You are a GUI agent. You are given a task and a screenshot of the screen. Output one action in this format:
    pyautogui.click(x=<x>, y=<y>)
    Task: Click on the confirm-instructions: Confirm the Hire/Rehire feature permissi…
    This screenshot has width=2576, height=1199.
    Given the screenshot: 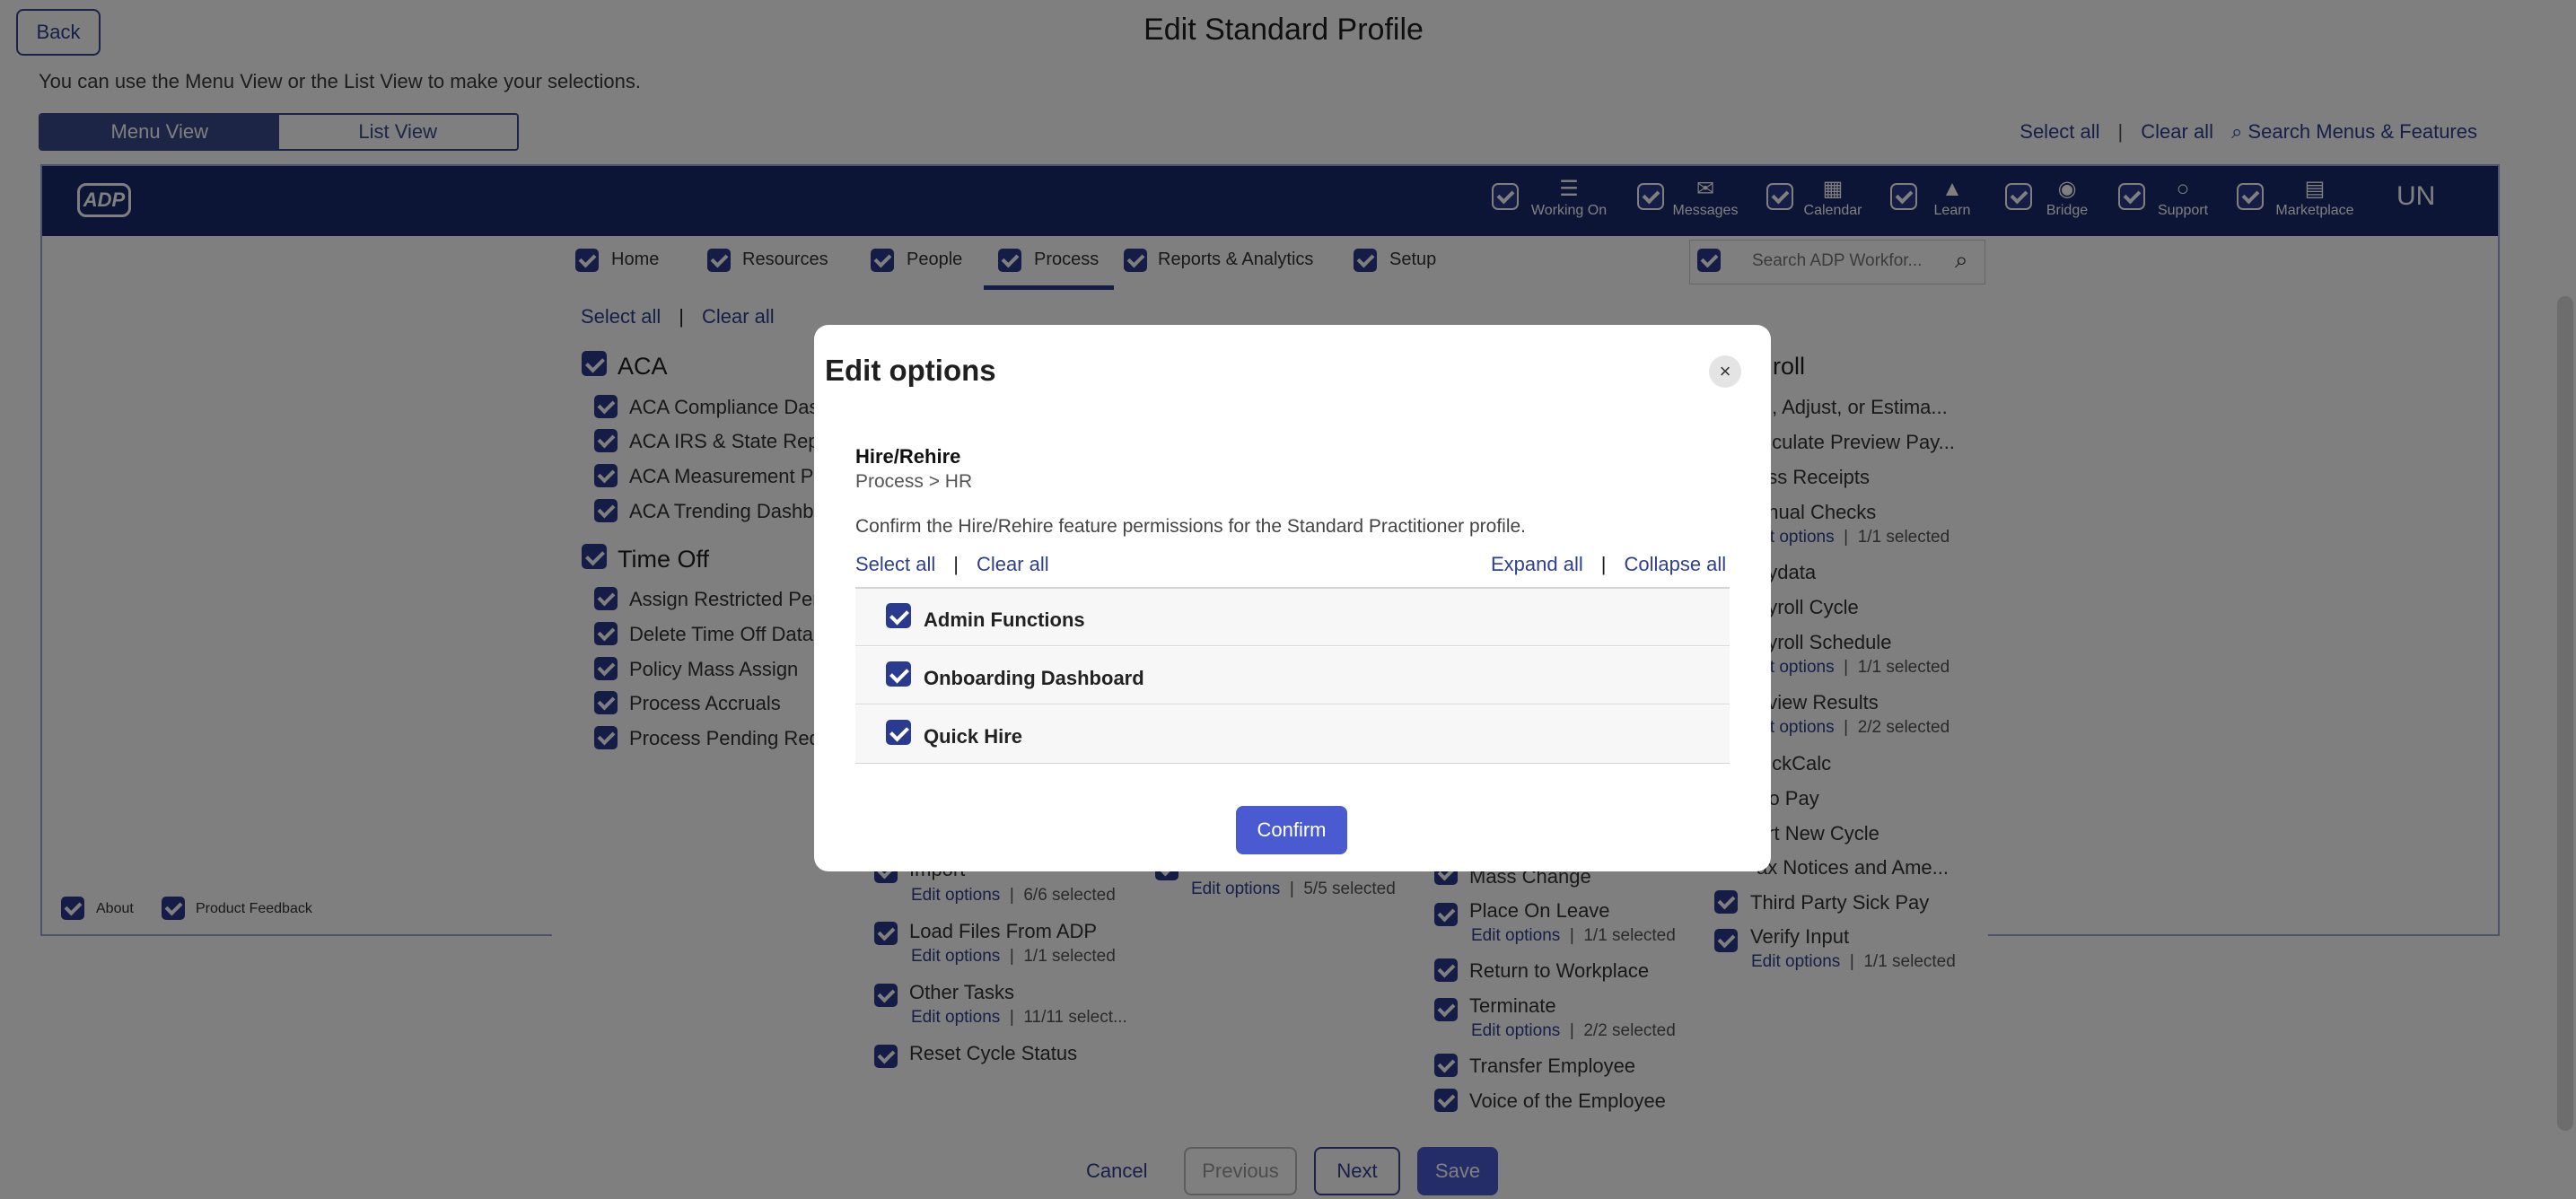 What is the action you would take?
    pyautogui.click(x=1190, y=526)
    